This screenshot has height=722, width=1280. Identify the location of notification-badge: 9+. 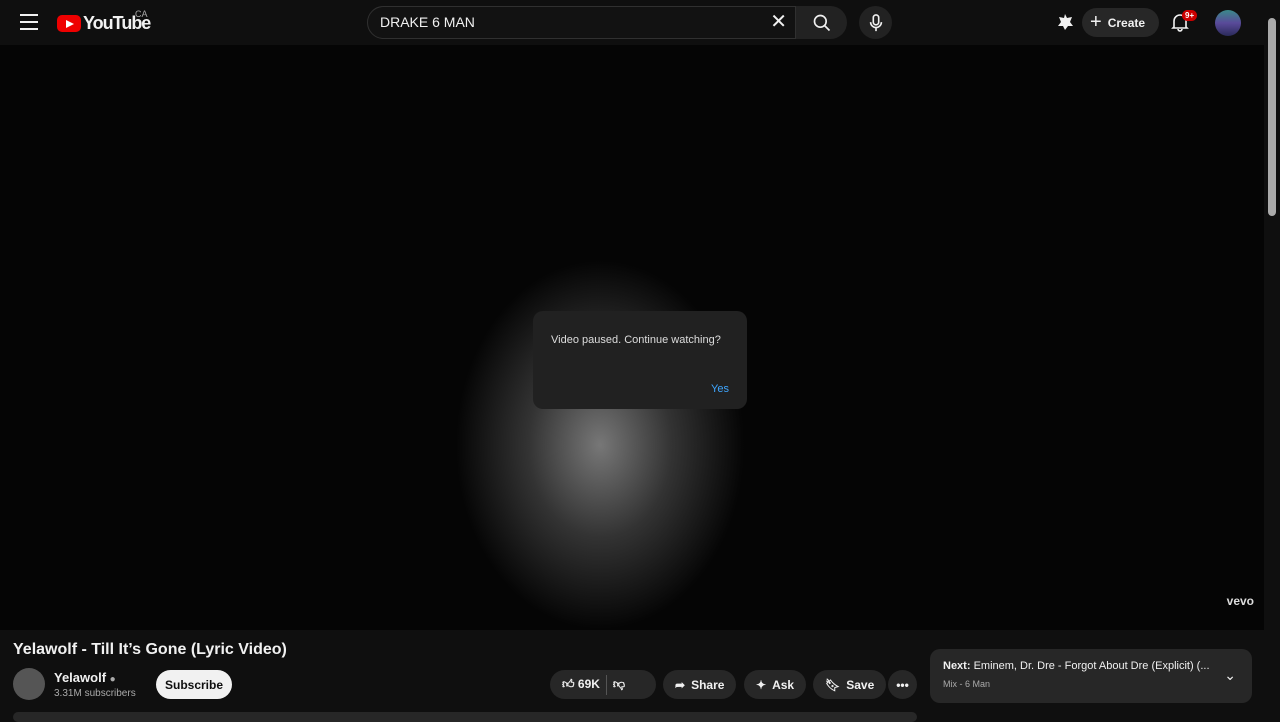
(1190, 15).